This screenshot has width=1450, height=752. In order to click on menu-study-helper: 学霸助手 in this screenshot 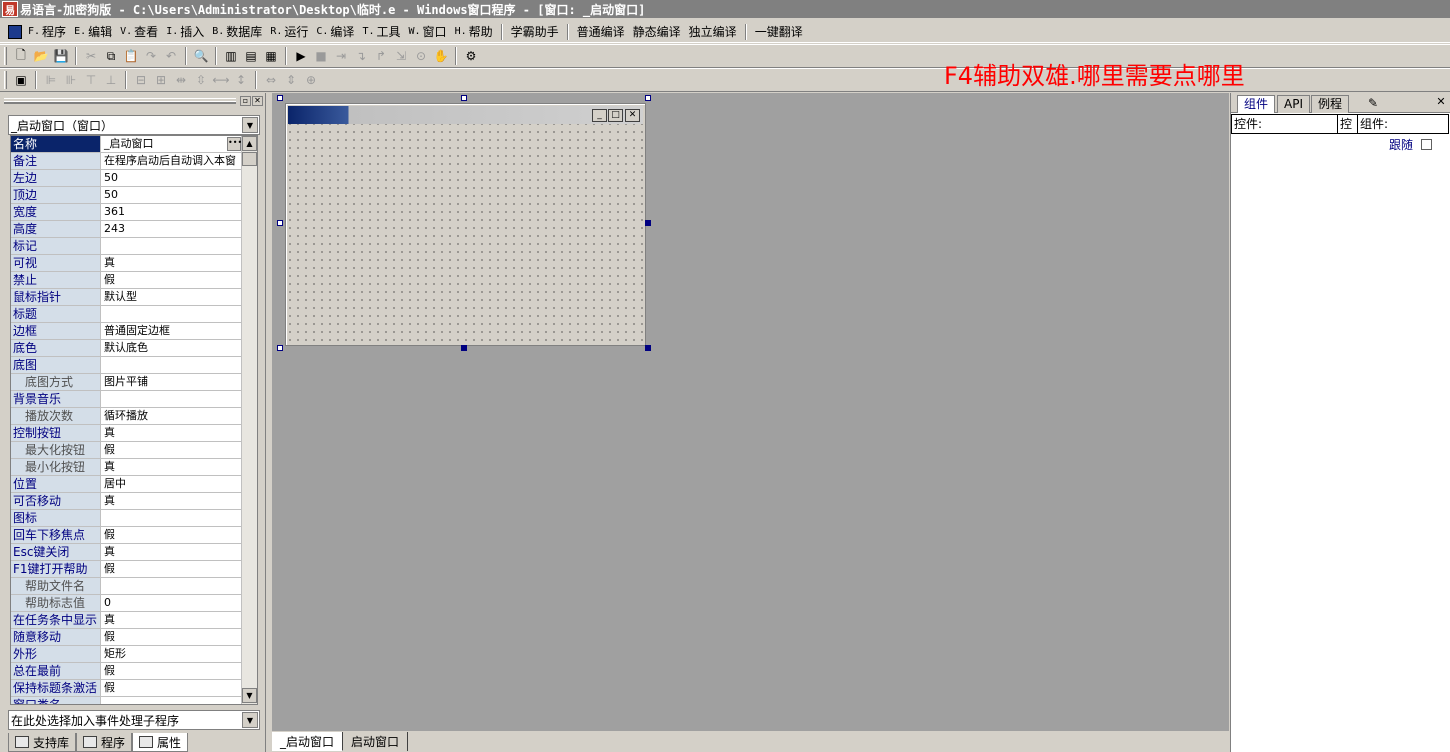, I will do `click(535, 32)`.